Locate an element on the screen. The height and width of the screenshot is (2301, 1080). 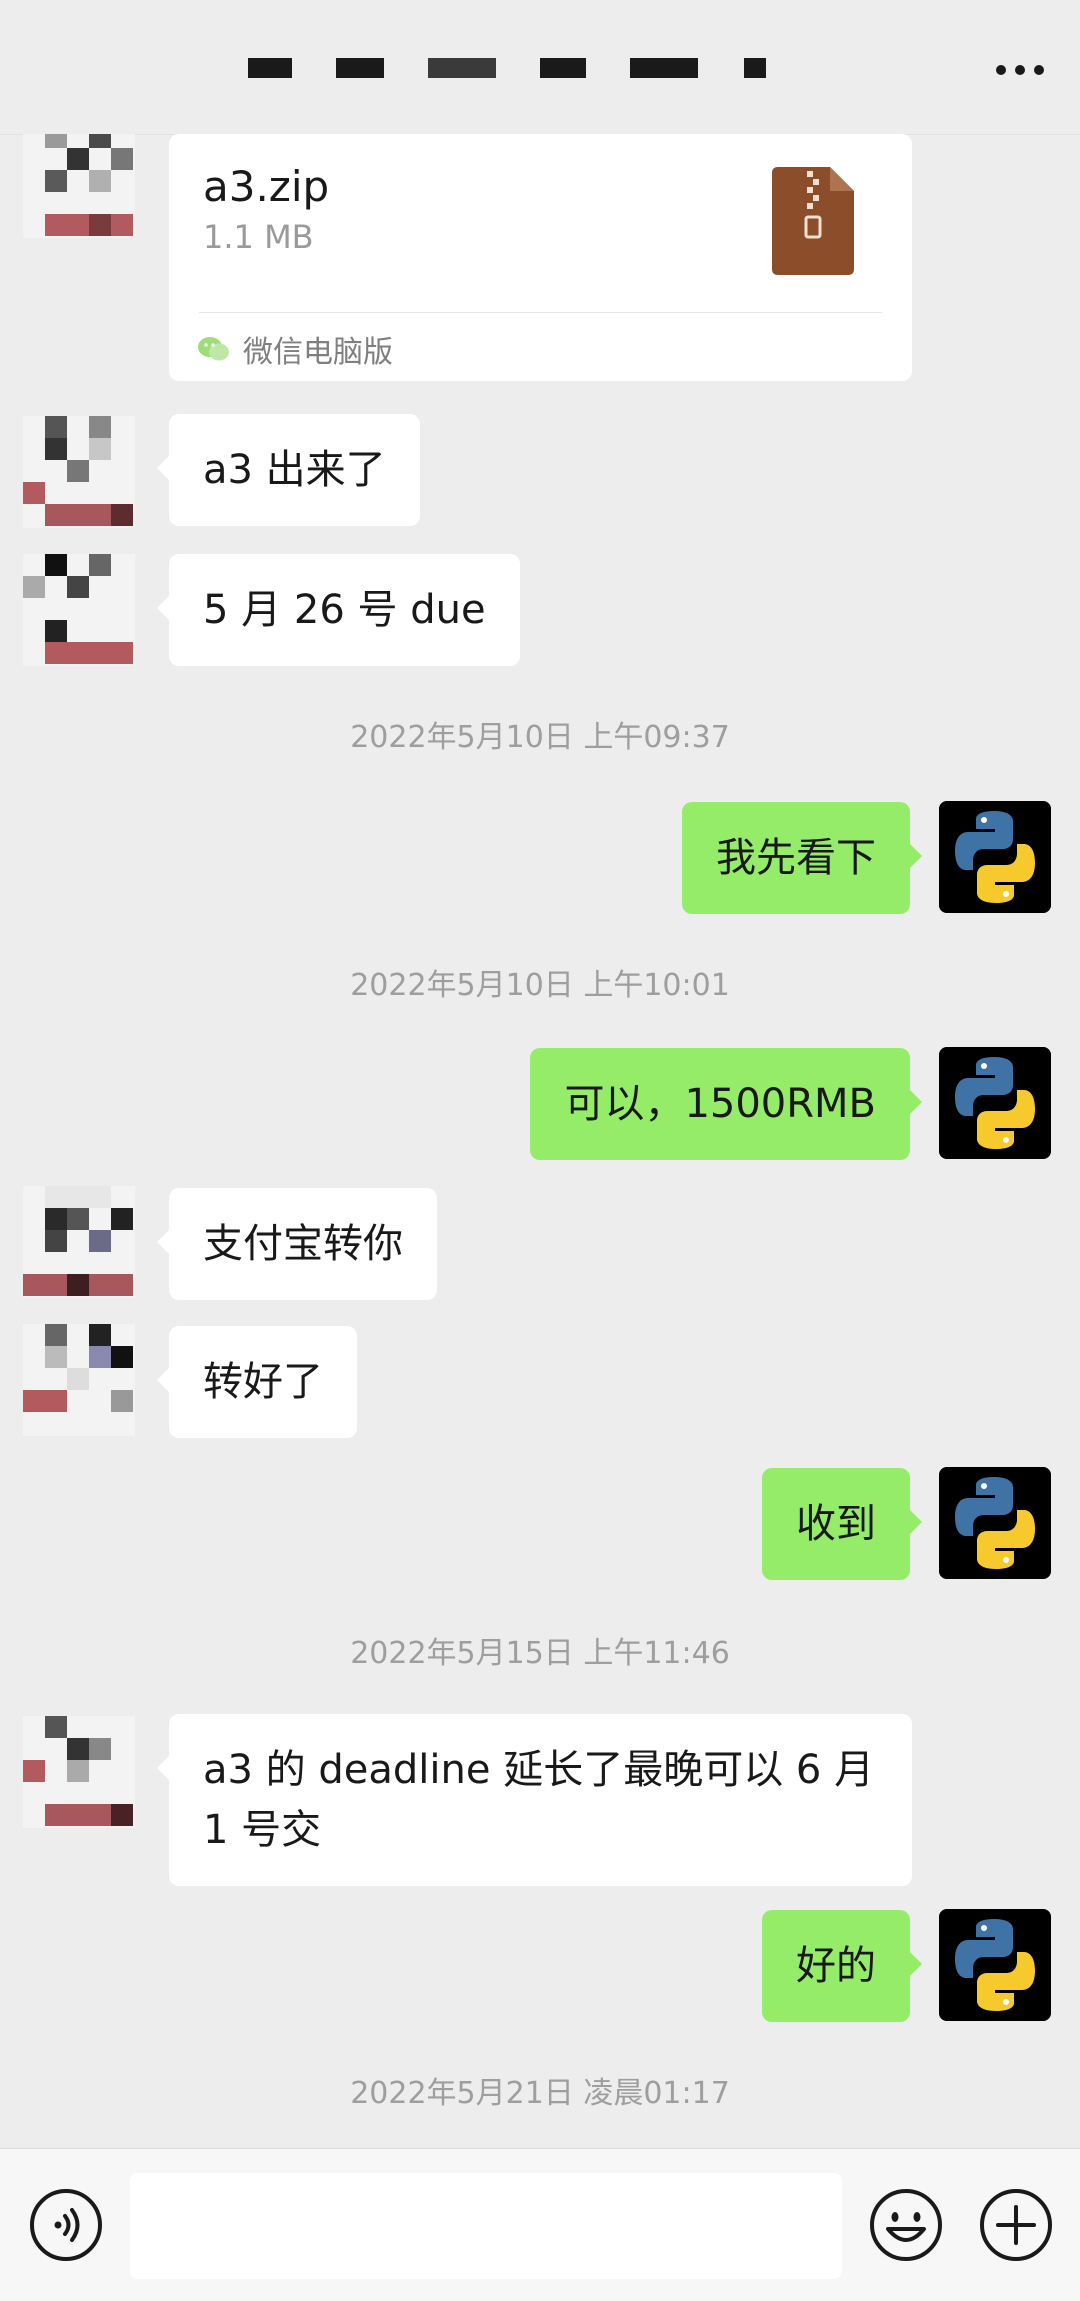
outgoing-message: 可以，1500RMB is located at coordinates (726, 1104).